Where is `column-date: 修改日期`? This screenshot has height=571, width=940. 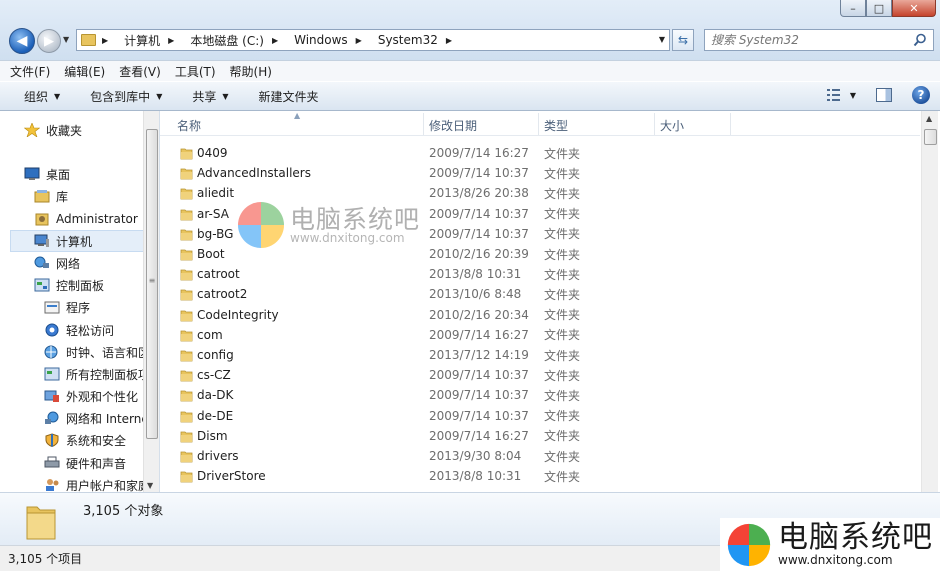 column-date: 修改日期 is located at coordinates (453, 125).